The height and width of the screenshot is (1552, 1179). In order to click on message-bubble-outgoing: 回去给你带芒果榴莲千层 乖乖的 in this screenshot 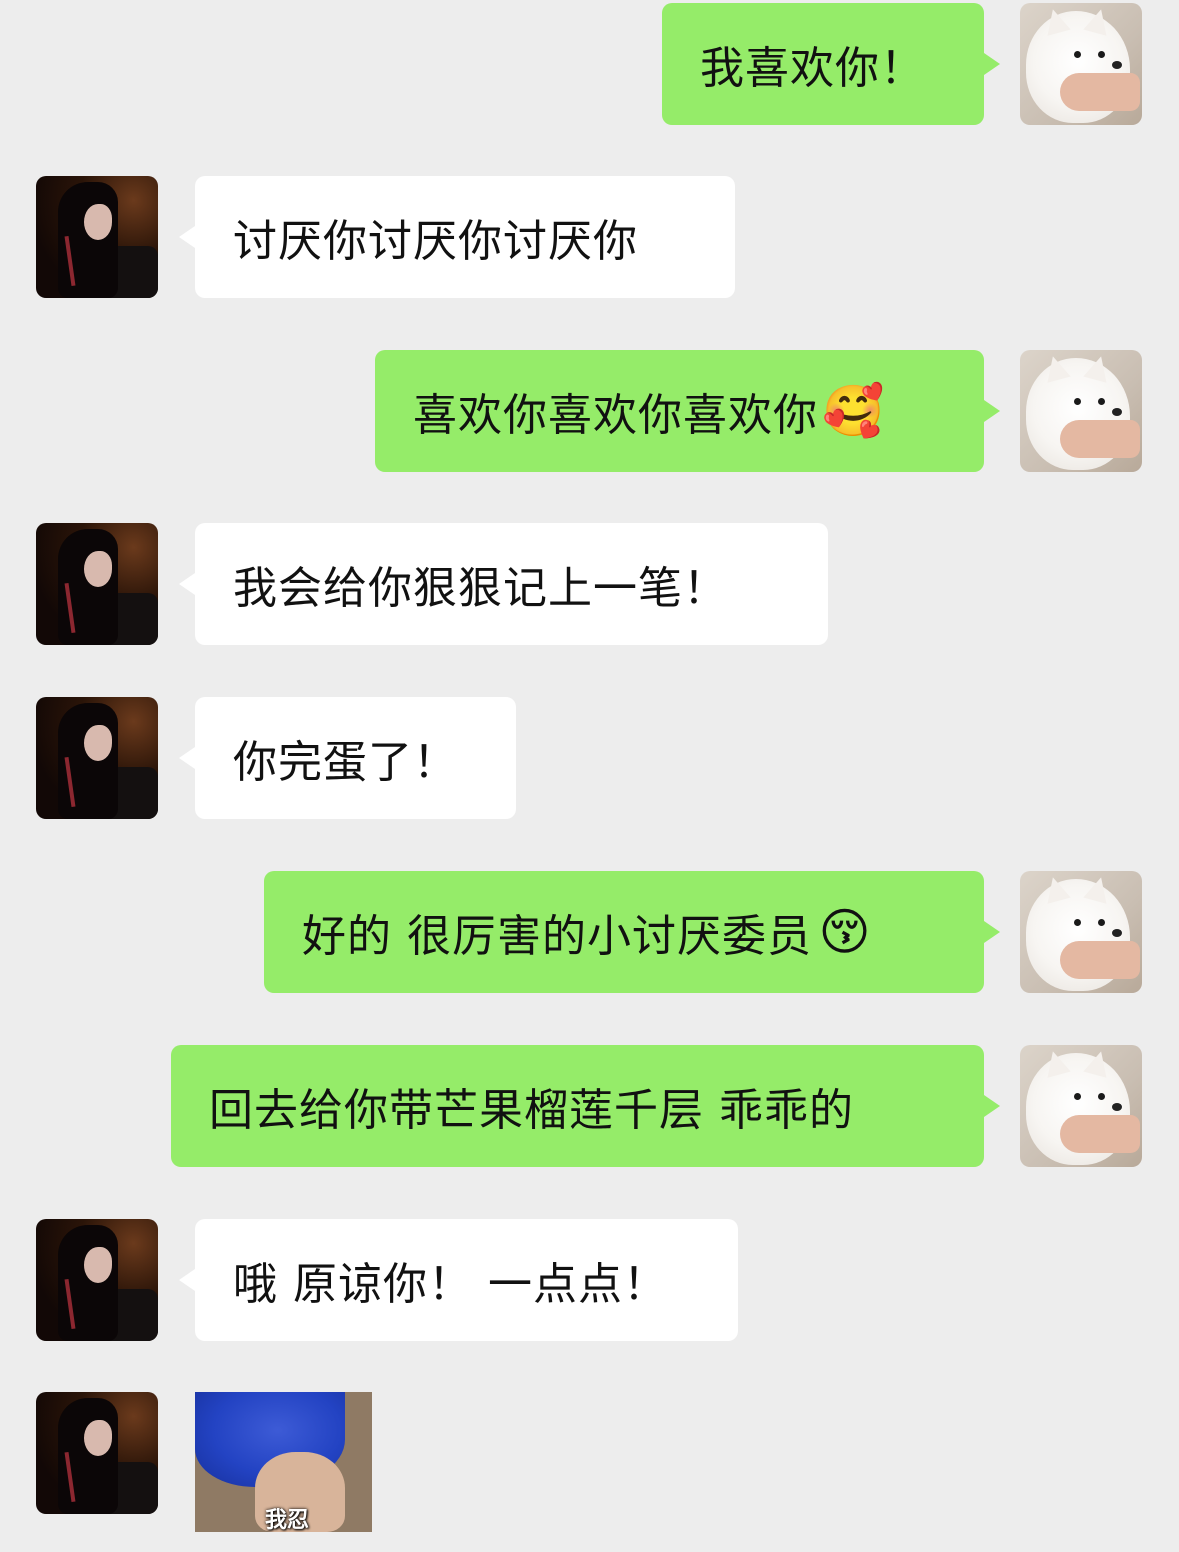, I will do `click(585, 1106)`.